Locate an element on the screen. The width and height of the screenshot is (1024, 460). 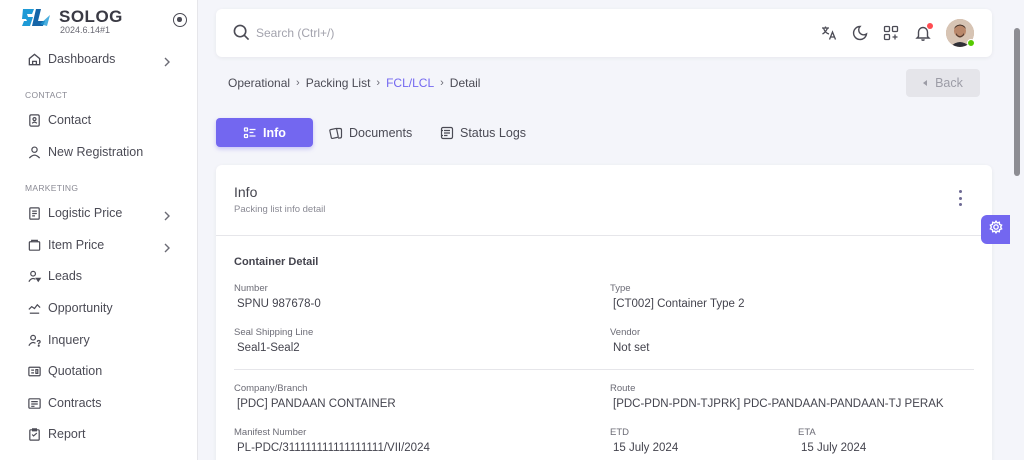
translate-icon is located at coordinates (829, 33).